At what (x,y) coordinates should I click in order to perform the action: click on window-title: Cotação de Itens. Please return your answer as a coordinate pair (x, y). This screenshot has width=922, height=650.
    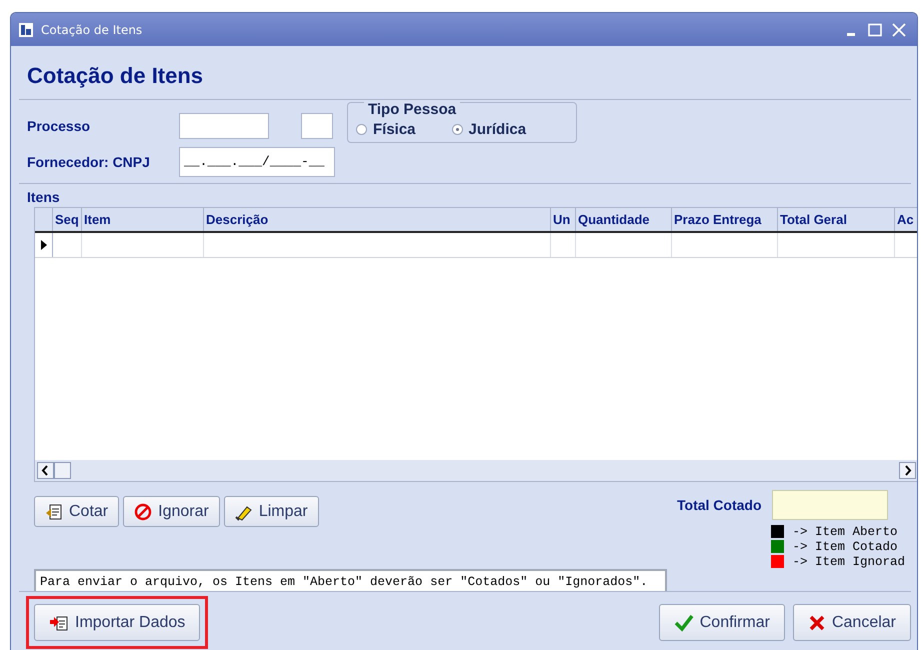
    Looking at the image, I should click on (91, 29).